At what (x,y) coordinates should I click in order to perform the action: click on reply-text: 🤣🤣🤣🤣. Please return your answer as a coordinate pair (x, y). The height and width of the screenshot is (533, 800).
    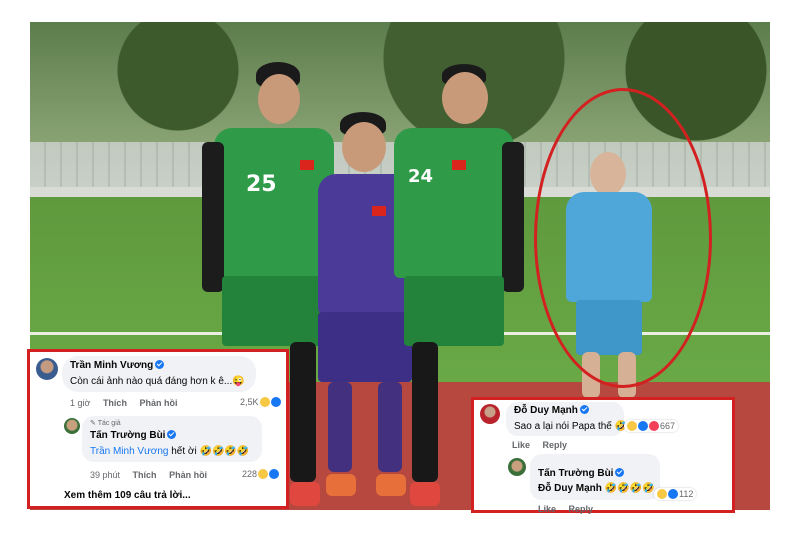
    Looking at the image, I should click on (629, 488).